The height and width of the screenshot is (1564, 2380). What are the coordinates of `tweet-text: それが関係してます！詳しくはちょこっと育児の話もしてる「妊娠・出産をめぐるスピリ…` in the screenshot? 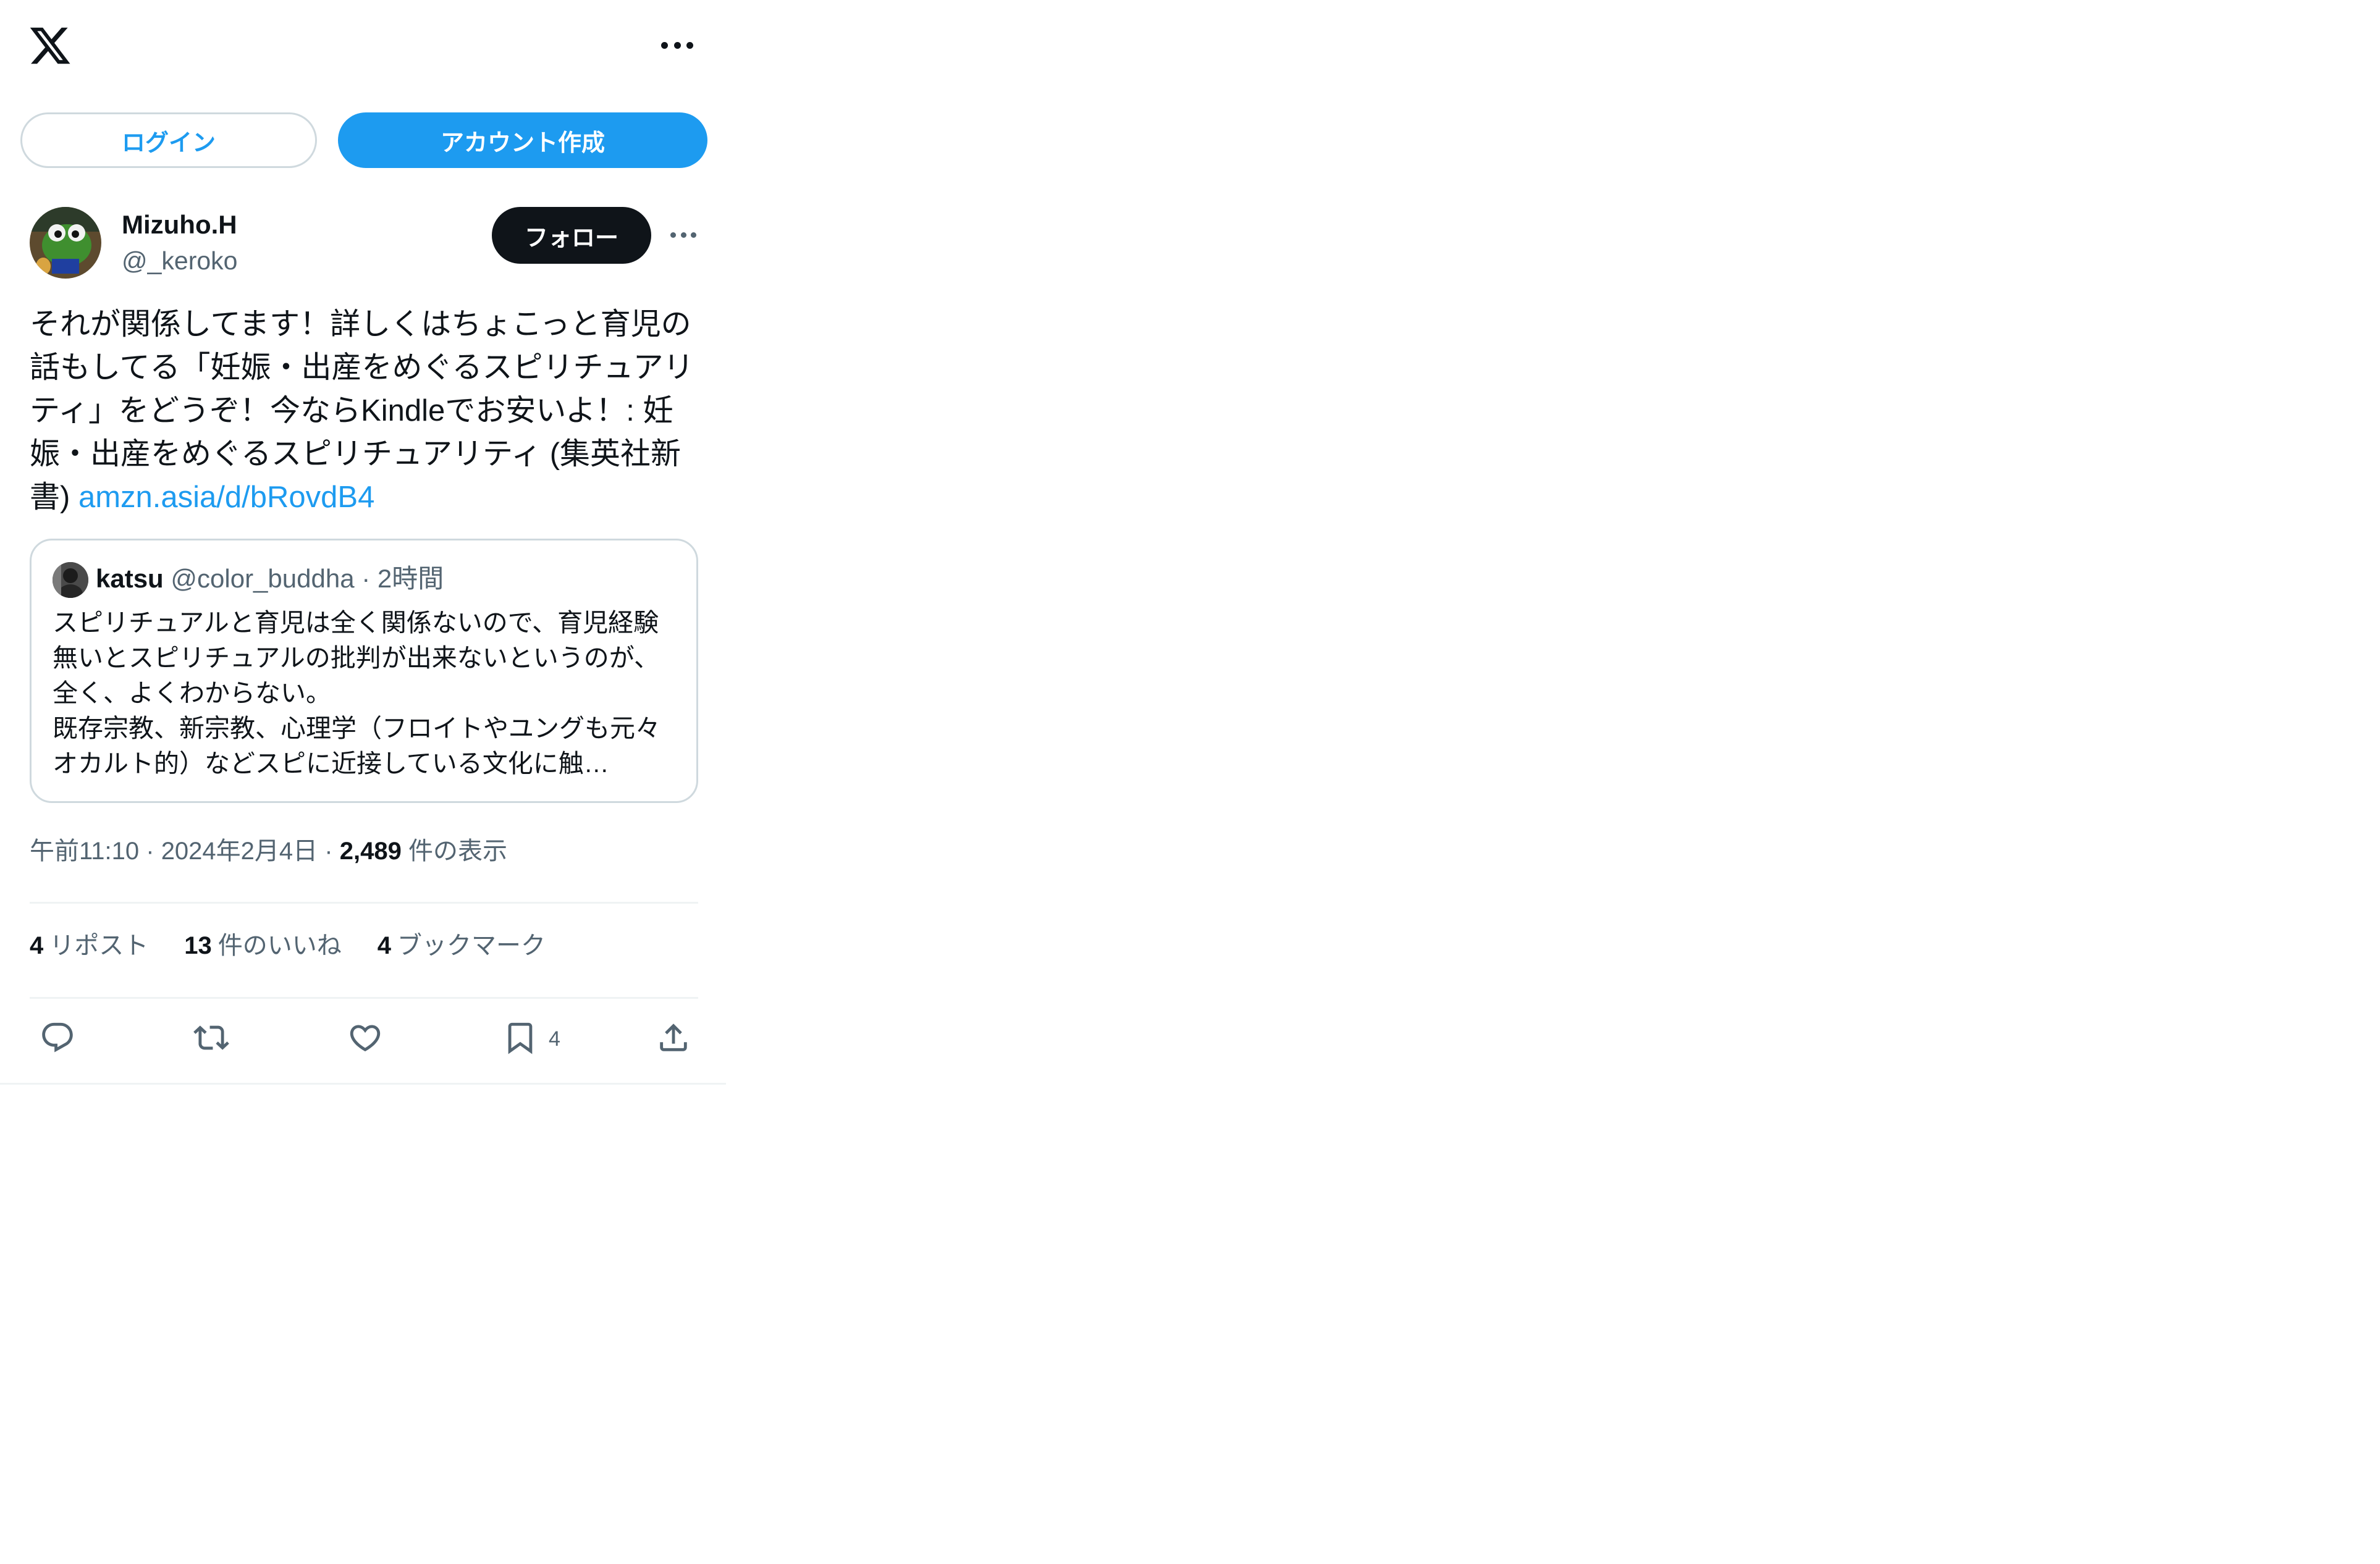 It's located at (363, 411).